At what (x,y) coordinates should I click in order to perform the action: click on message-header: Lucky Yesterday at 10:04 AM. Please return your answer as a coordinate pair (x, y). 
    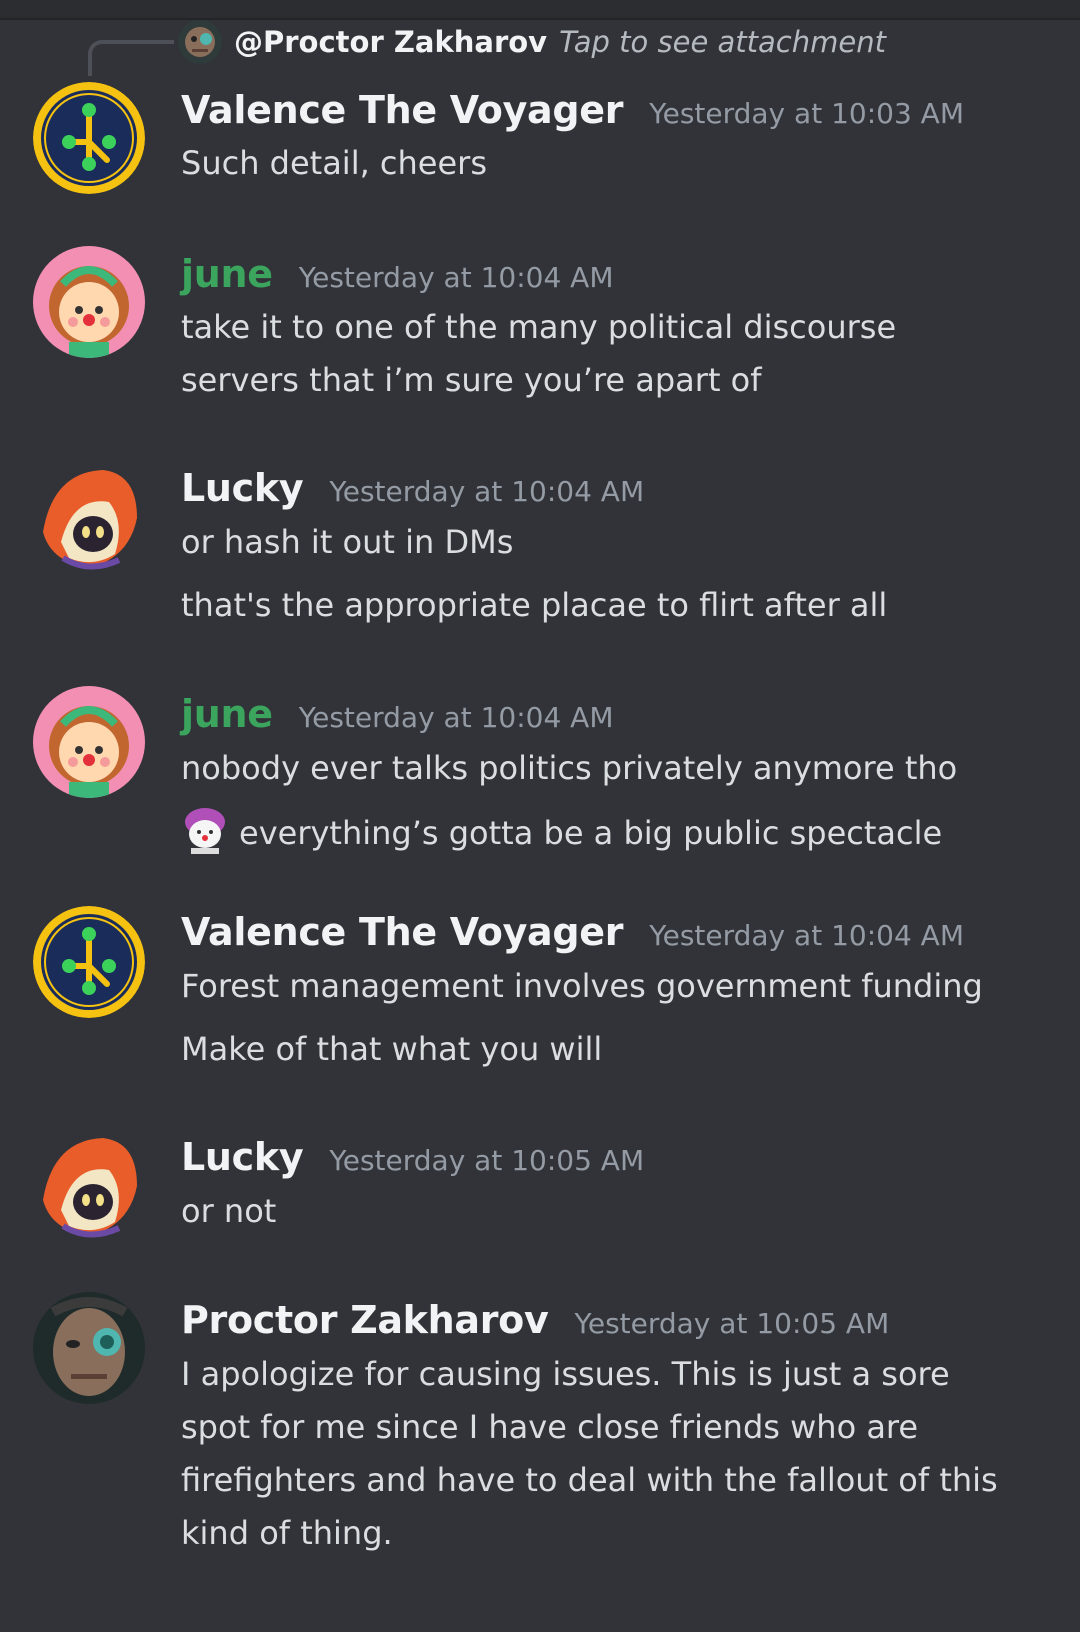
    Looking at the image, I should click on (412, 488).